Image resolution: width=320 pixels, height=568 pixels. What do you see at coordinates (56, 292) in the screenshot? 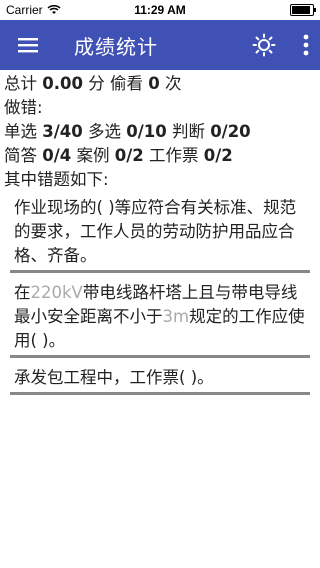
I see `question-voltage: 220kV` at bounding box center [56, 292].